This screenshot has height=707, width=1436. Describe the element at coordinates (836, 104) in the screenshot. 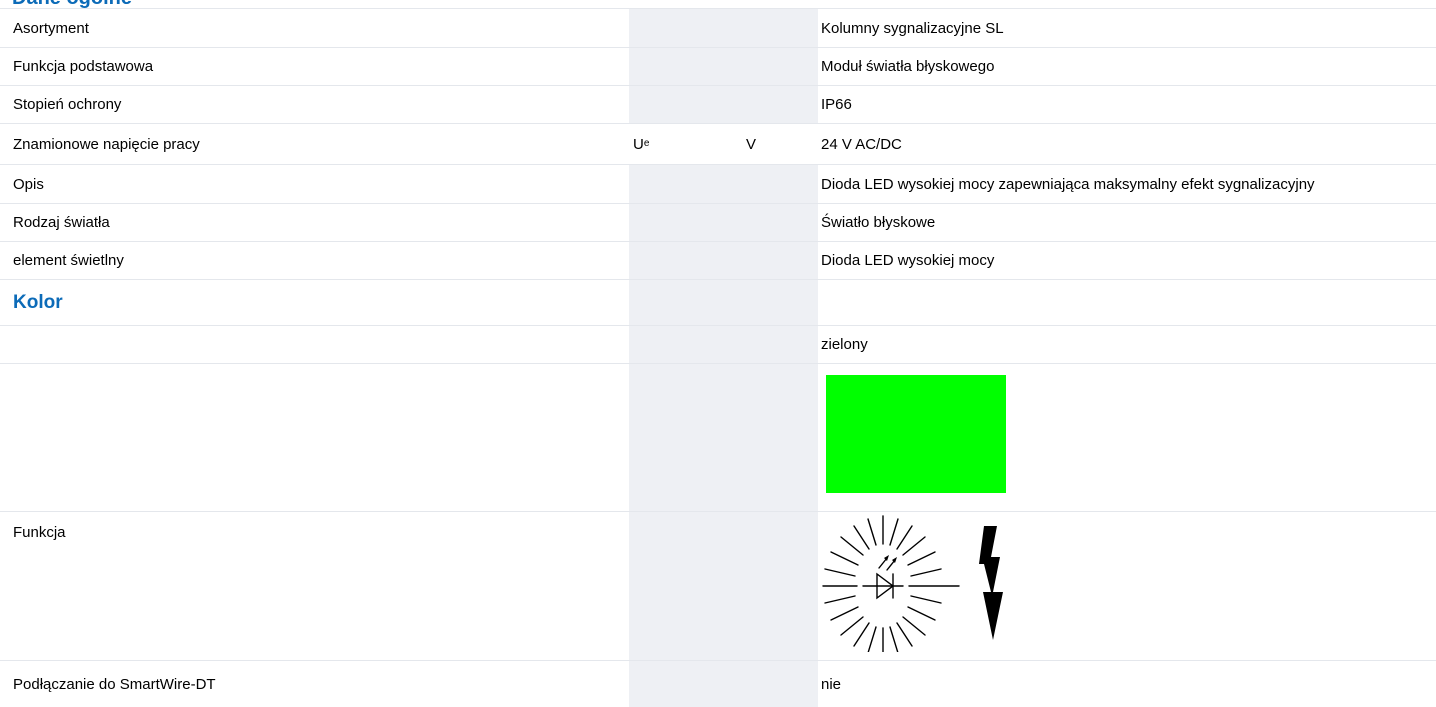

I see `row-value: IP66` at that location.